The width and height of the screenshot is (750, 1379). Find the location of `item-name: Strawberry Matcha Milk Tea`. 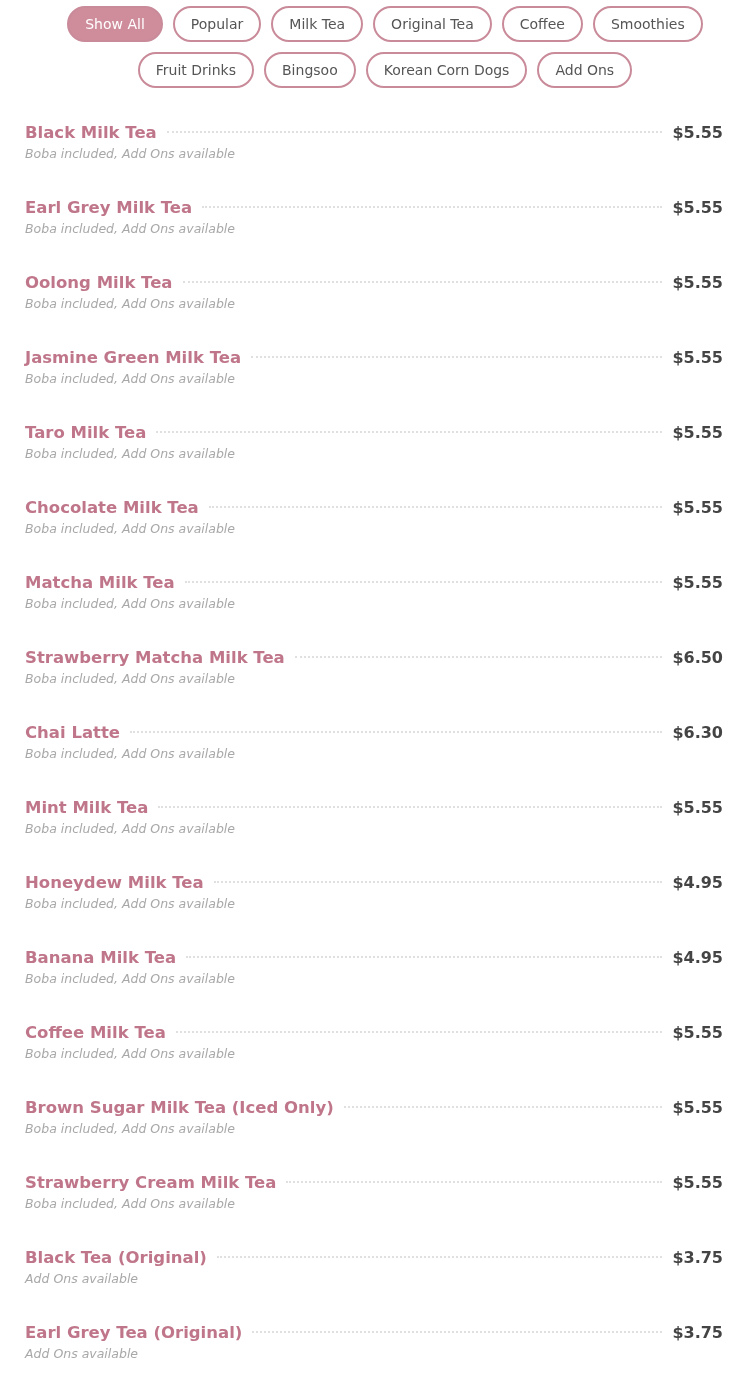

item-name: Strawberry Matcha Milk Tea is located at coordinates (155, 657).